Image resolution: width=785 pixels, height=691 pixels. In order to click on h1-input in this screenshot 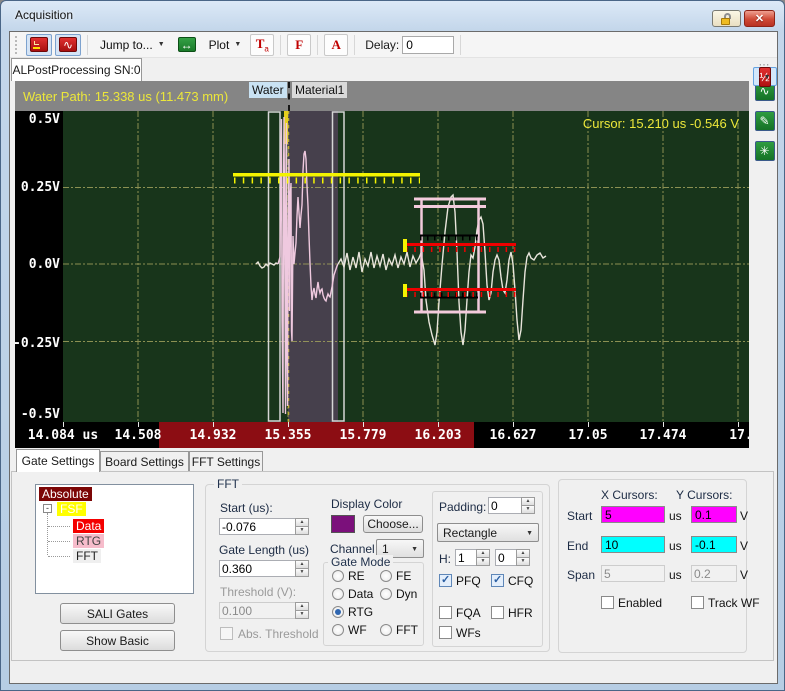, I will do `click(466, 557)`.